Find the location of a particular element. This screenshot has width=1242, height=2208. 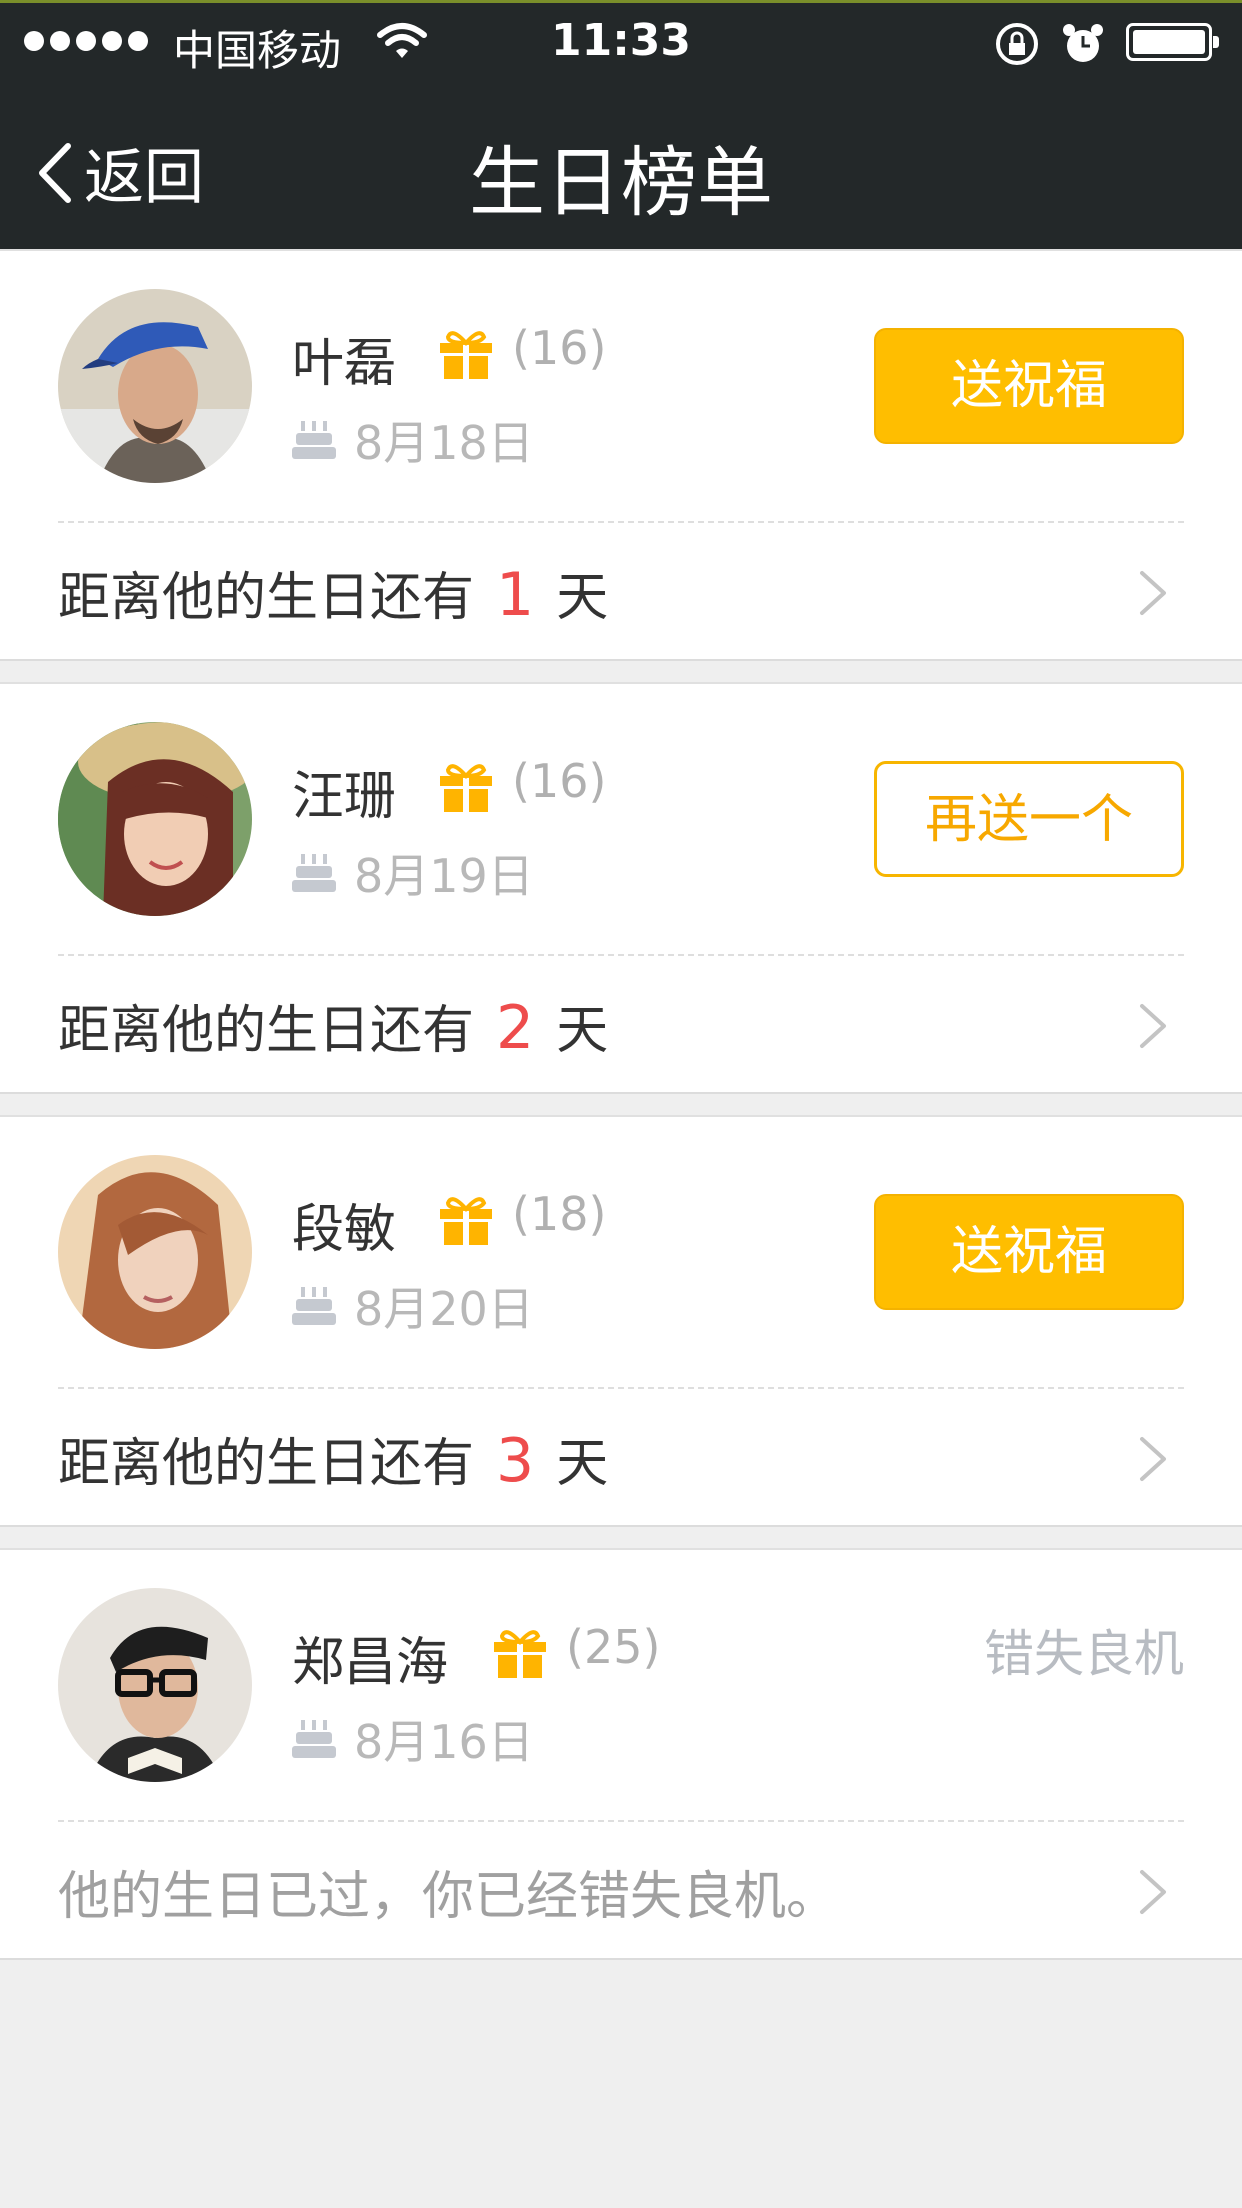

birthday-date: 8月18日 is located at coordinates (444, 443).